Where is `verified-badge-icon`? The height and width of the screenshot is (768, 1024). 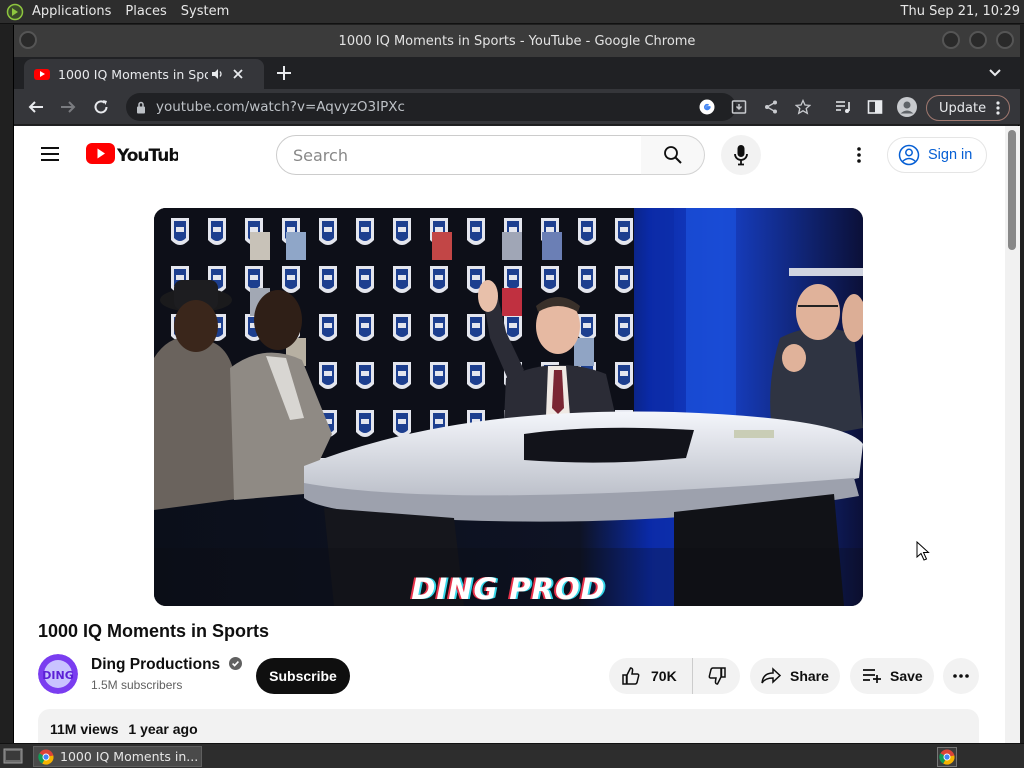 verified-badge-icon is located at coordinates (236, 663).